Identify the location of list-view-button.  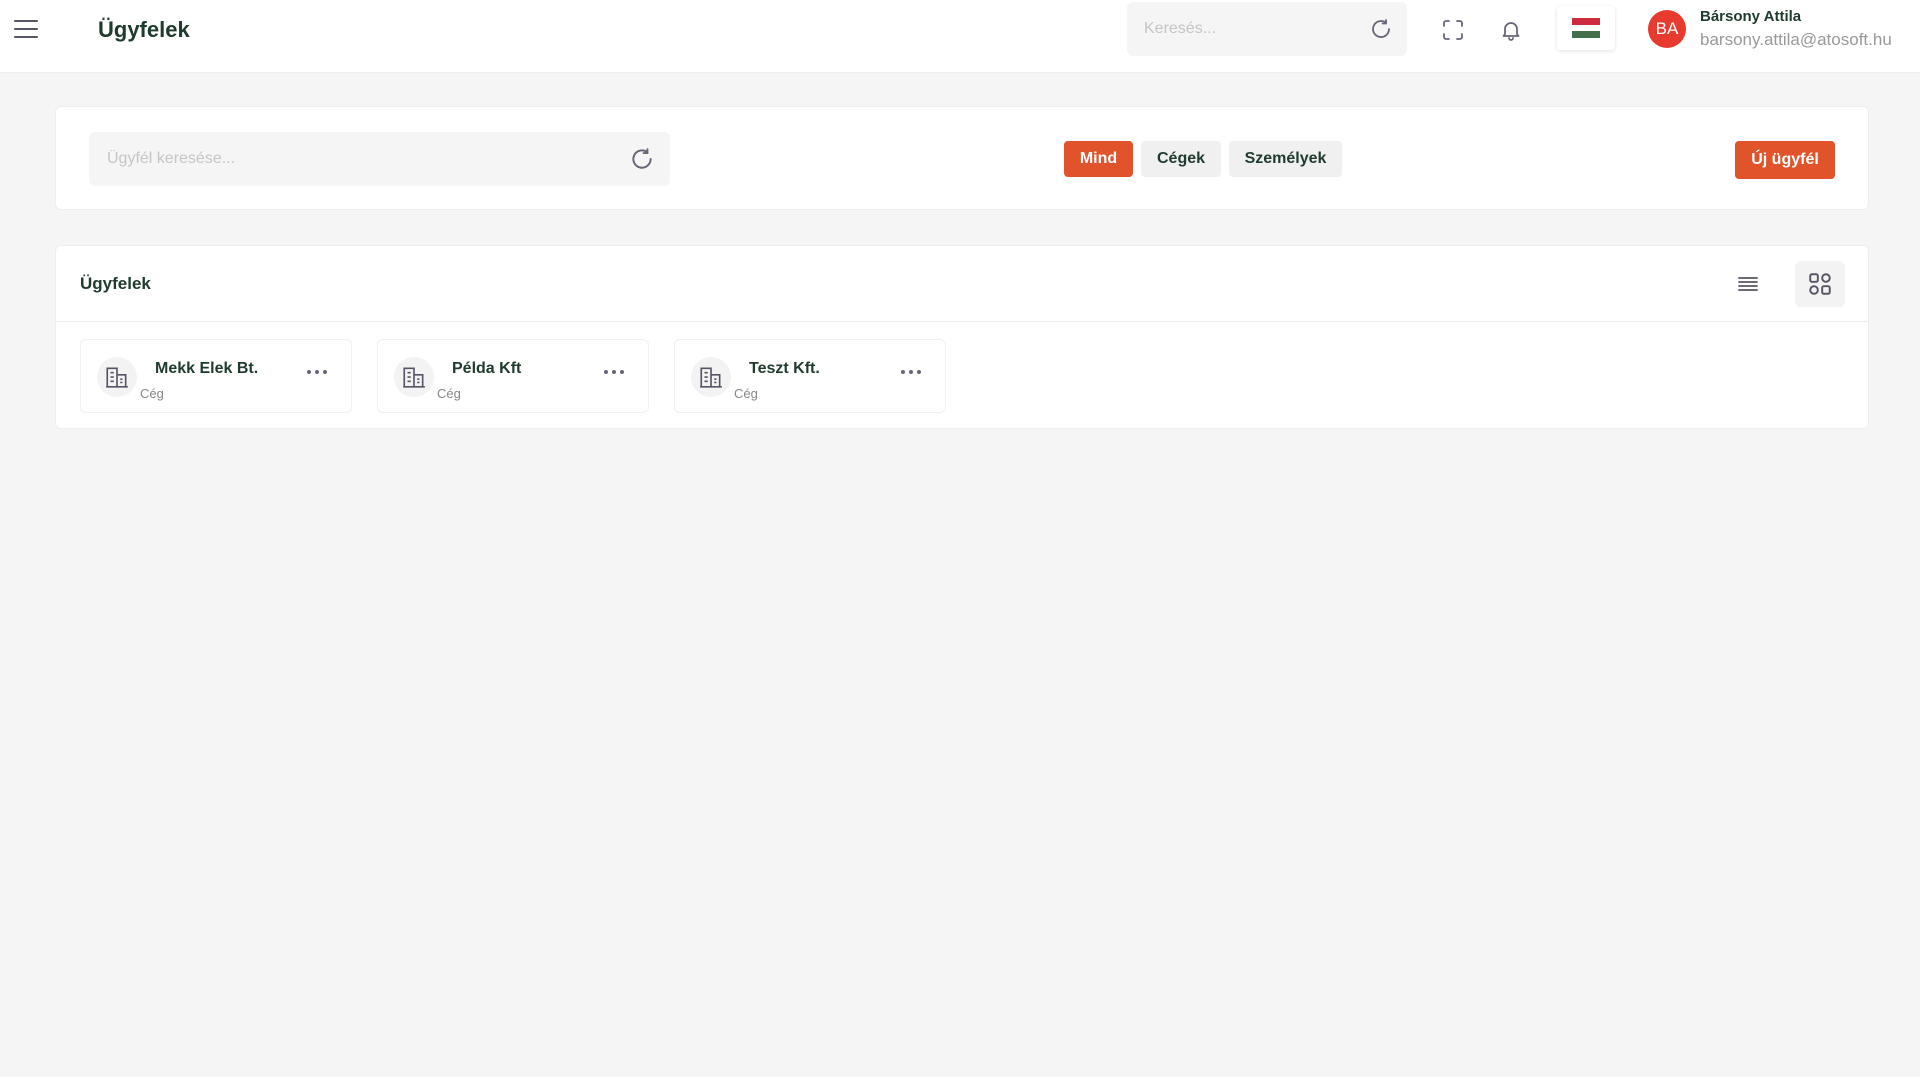
(1748, 284).